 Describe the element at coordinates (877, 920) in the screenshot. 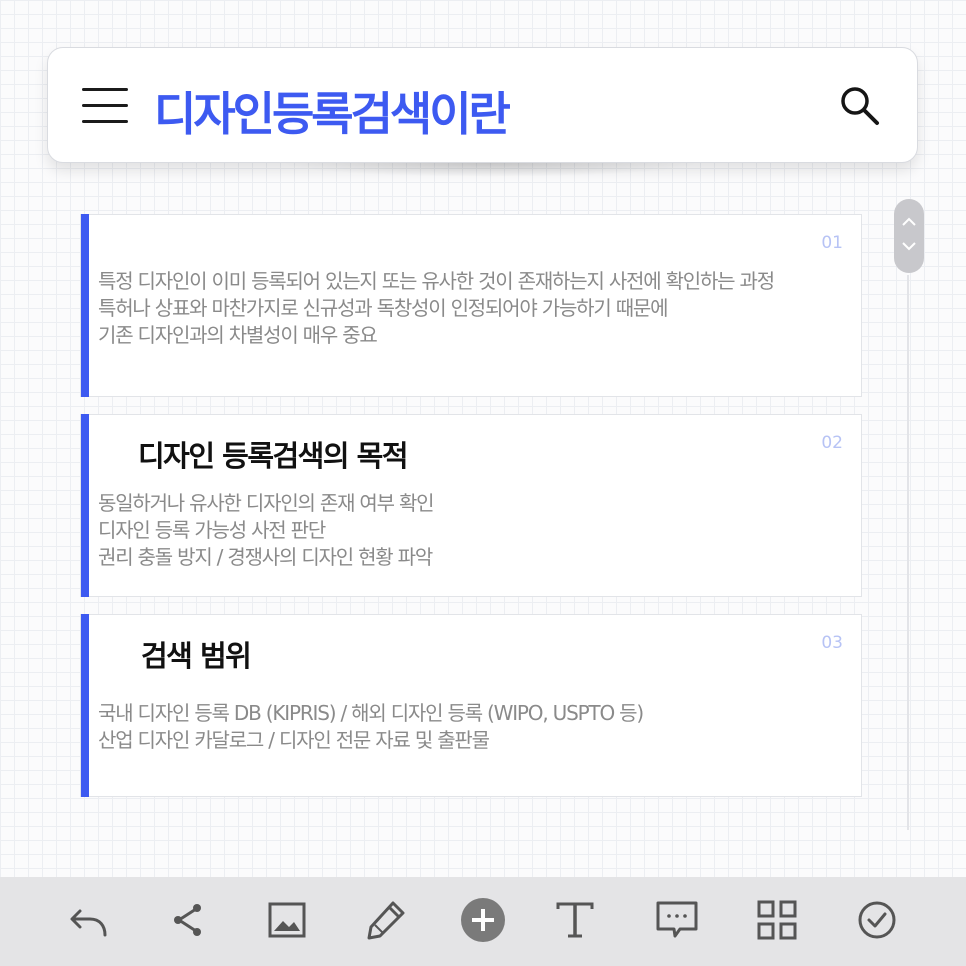

I see `check-circle-icon` at that location.